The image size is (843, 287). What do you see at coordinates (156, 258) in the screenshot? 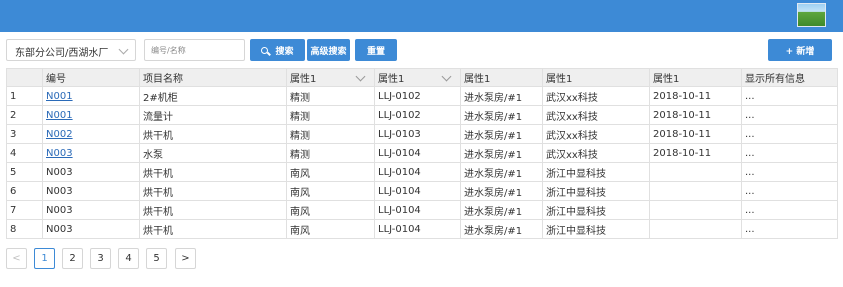
I see `page-button-5: 5` at bounding box center [156, 258].